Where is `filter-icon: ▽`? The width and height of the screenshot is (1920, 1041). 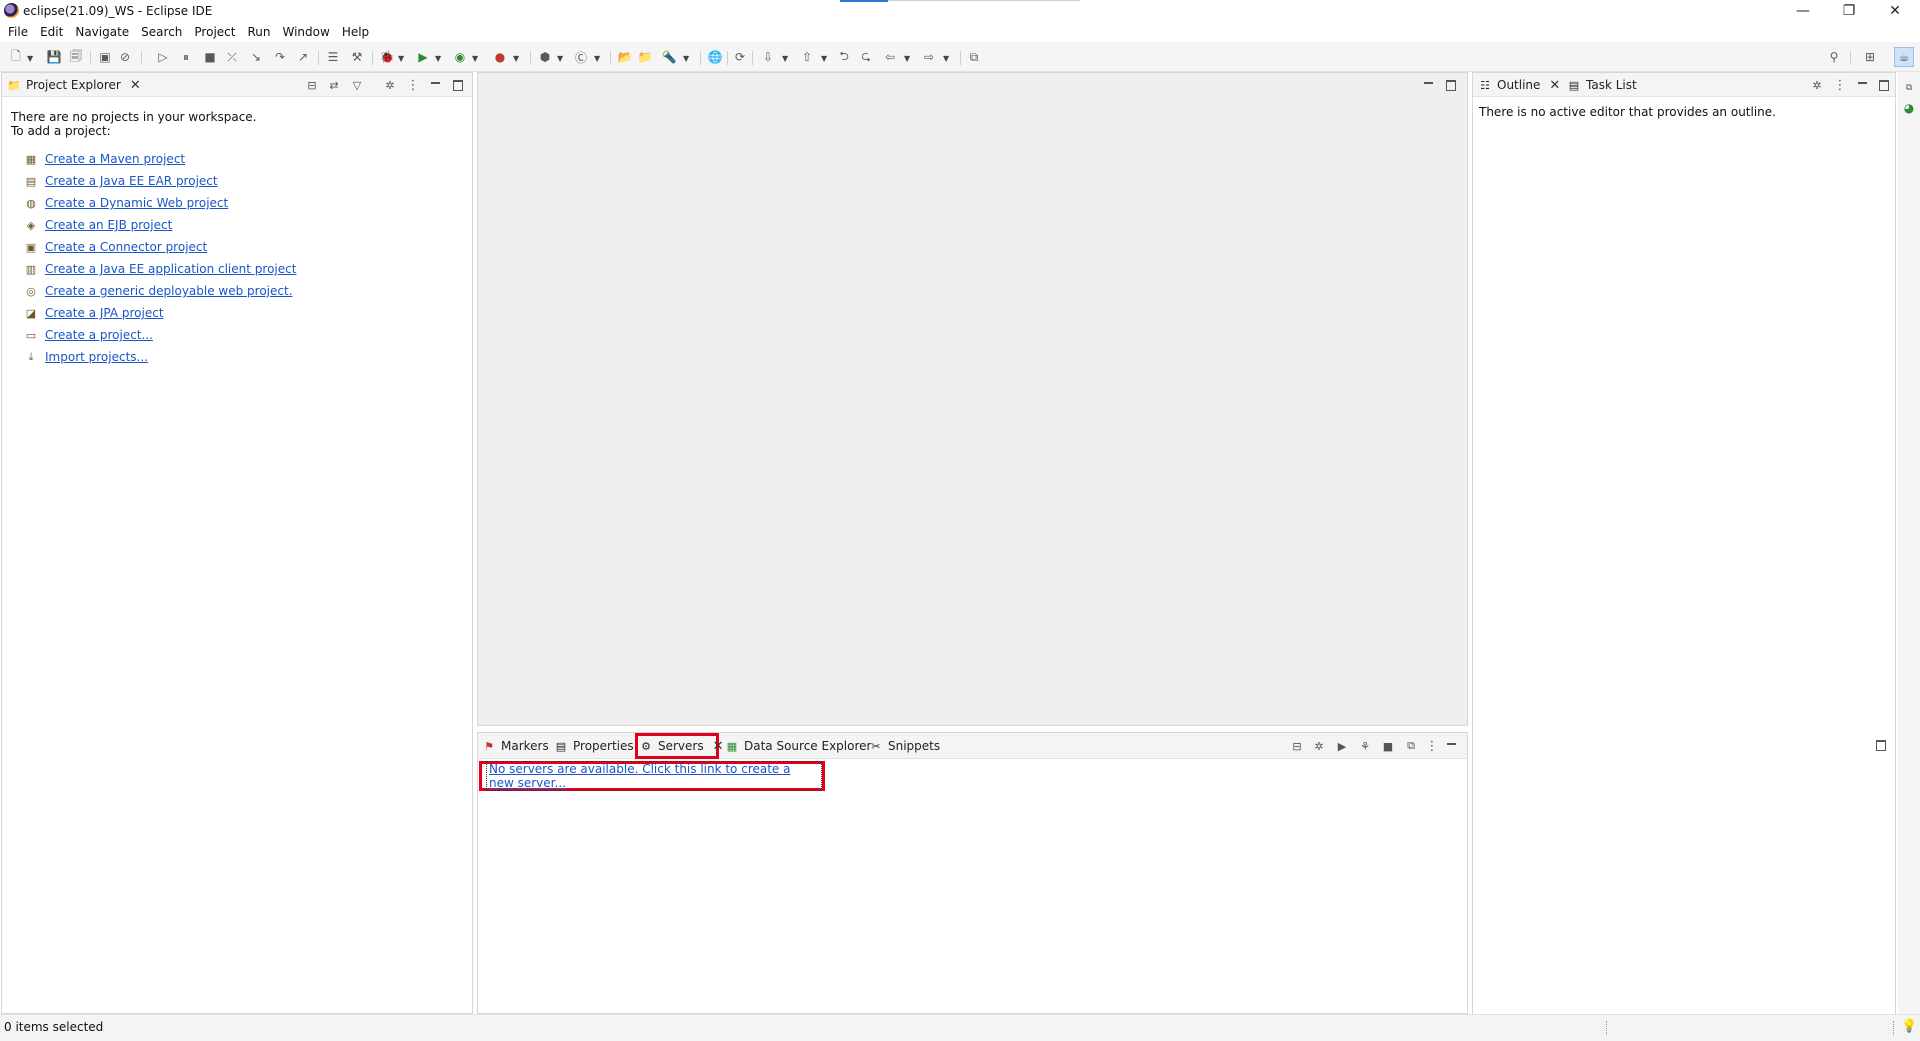 filter-icon: ▽ is located at coordinates (357, 85).